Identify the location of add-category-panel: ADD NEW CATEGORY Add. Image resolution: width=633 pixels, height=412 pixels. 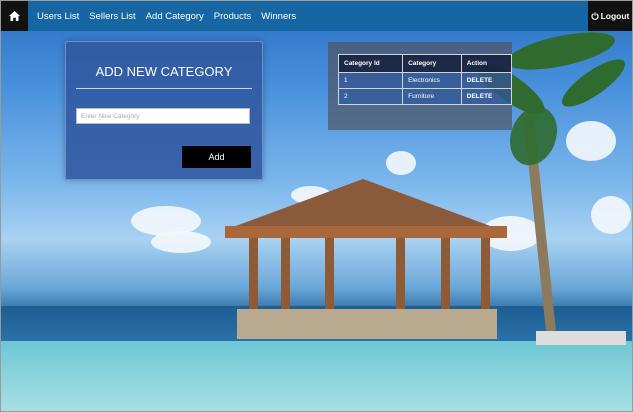
(164, 110).